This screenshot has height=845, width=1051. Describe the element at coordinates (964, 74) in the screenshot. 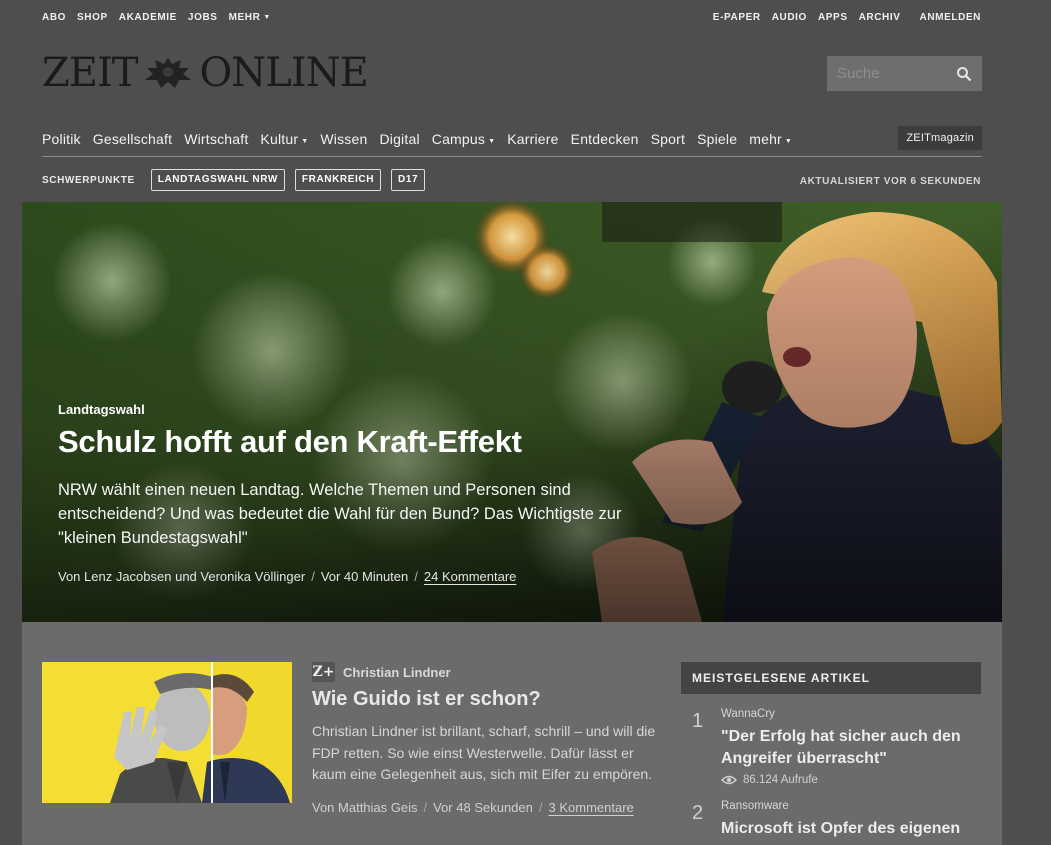

I see `search-icon` at that location.